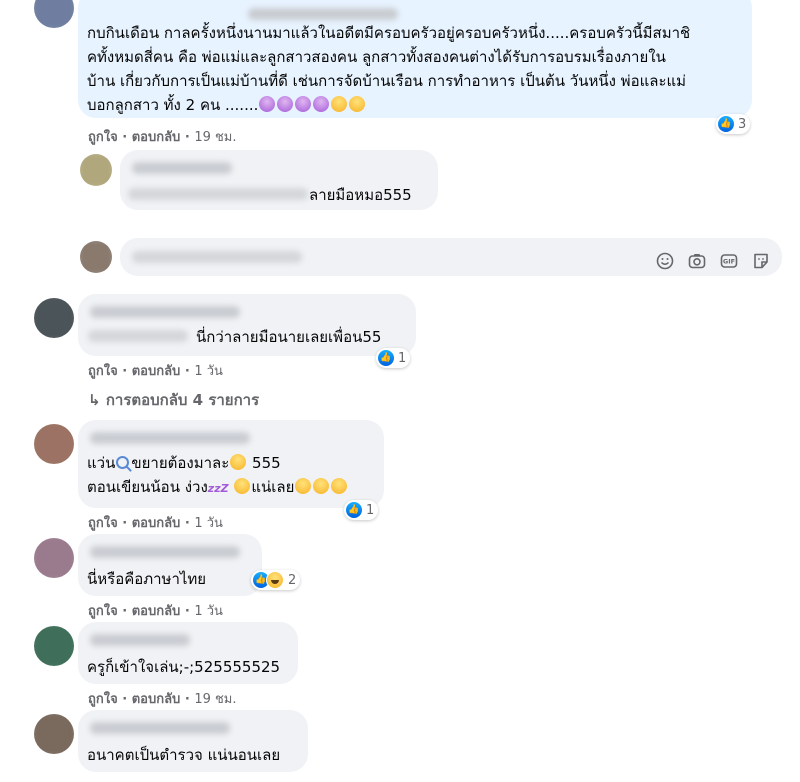 The image size is (800, 782). I want to click on reaction-number: 2, so click(292, 580).